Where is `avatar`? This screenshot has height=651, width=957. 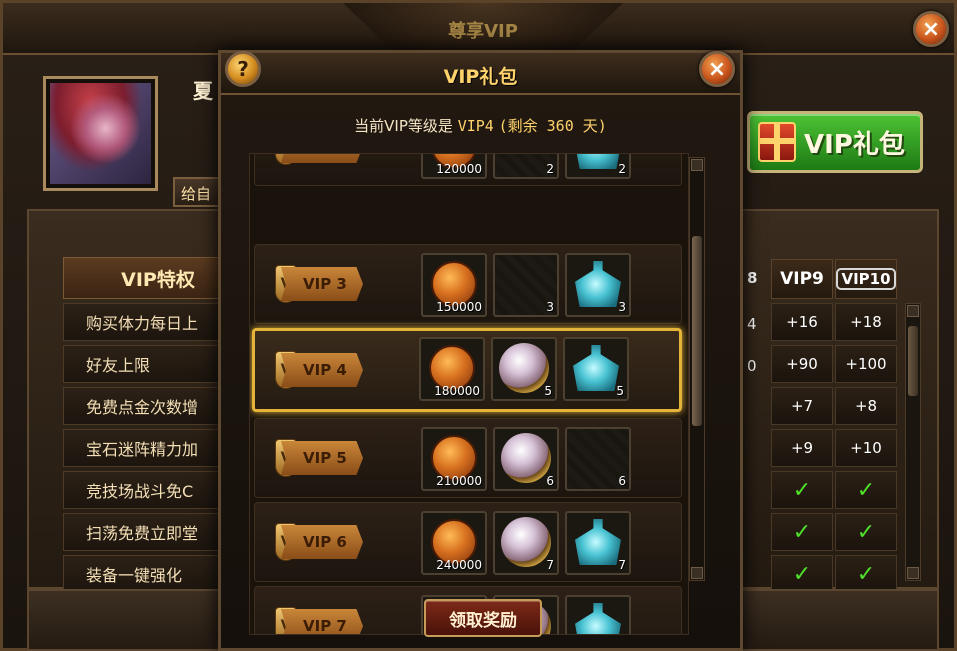
avatar is located at coordinates (100, 133).